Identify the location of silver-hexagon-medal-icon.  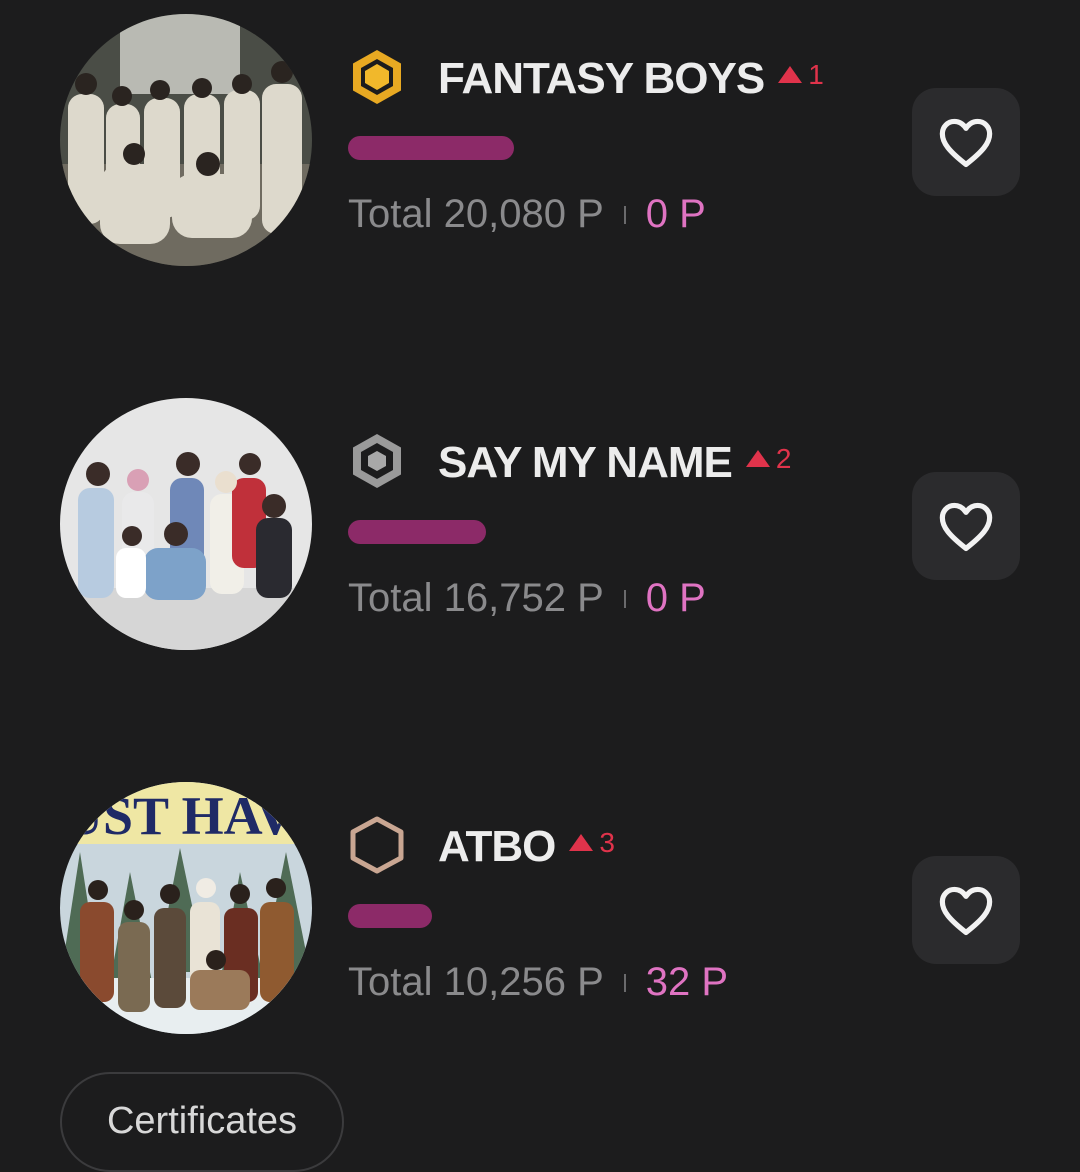
(377, 461).